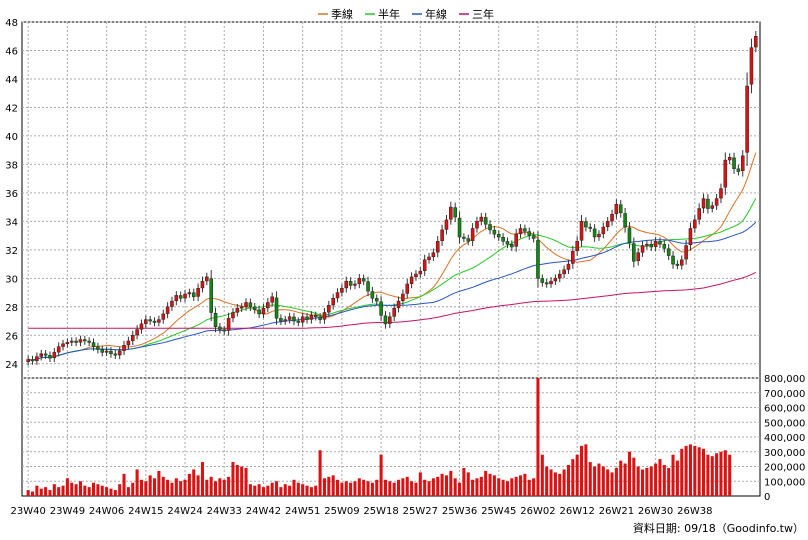 The width and height of the screenshot is (808, 540). Describe the element at coordinates (389, 14) in the screenshot. I see `legend-label-1: 半年` at that location.